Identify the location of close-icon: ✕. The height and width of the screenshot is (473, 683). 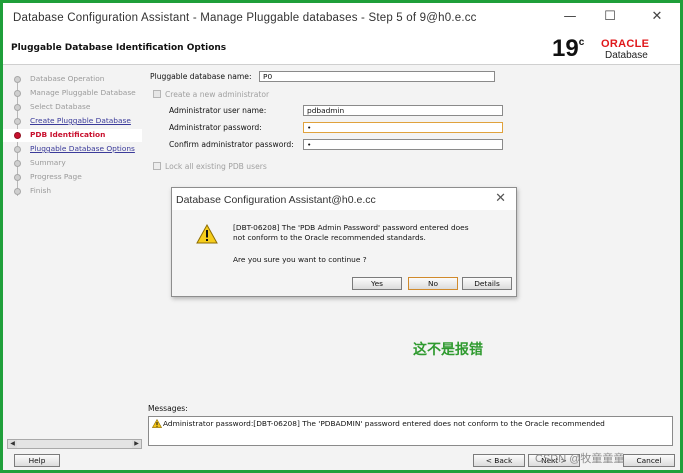
(657, 17).